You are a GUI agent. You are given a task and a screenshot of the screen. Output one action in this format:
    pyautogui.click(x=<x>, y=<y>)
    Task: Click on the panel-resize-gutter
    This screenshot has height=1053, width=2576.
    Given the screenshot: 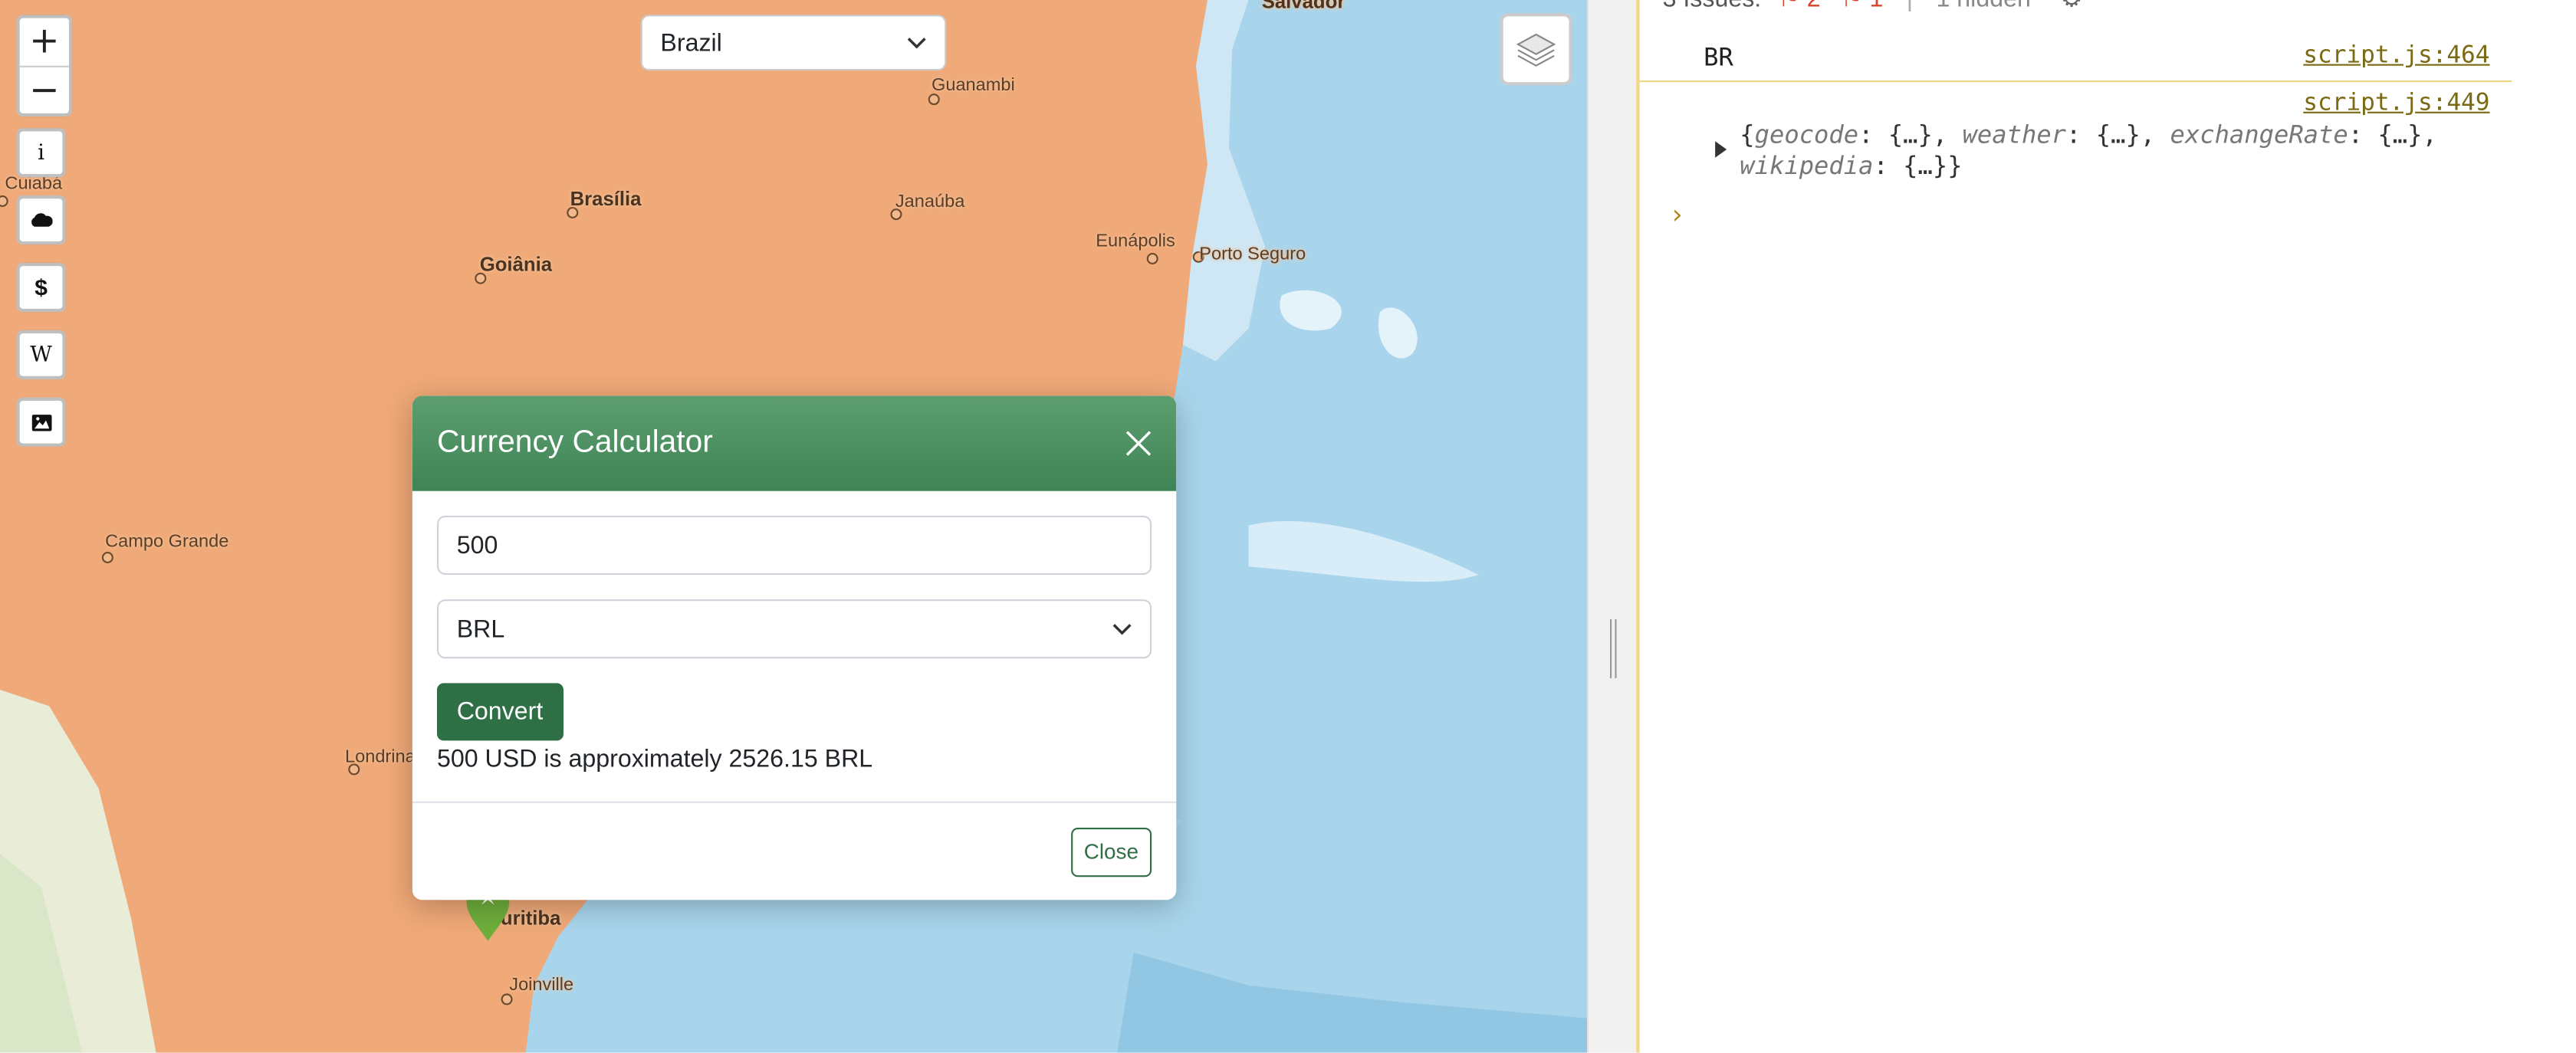 What is the action you would take?
    pyautogui.click(x=1613, y=526)
    